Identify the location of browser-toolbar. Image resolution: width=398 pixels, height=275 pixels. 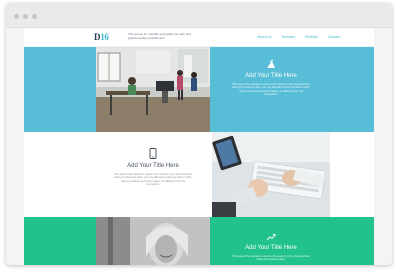
(199, 15).